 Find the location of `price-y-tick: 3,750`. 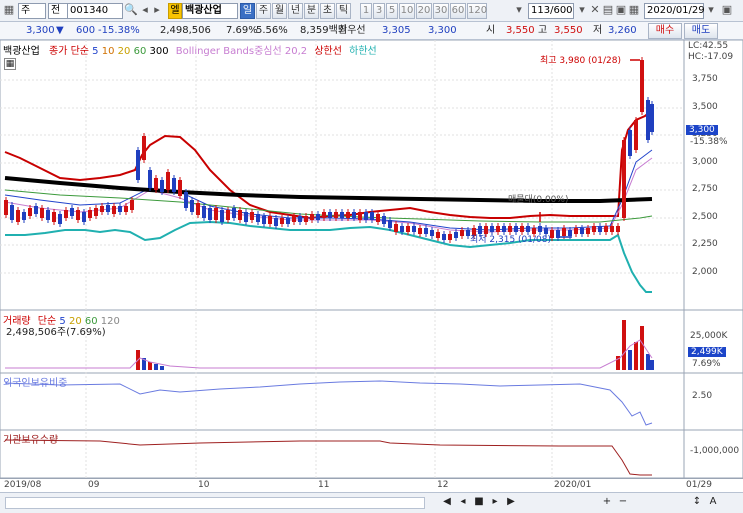

price-y-tick: 3,750 is located at coordinates (705, 79).